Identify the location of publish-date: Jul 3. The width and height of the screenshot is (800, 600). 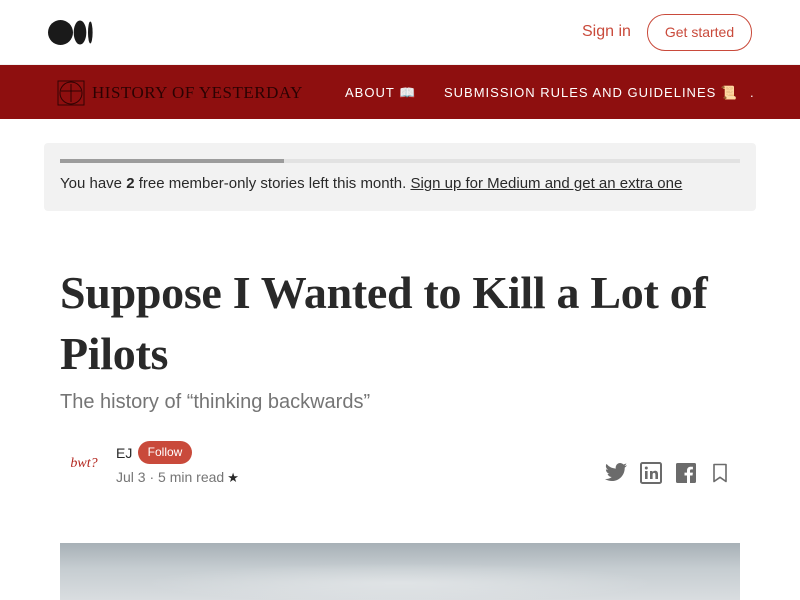
(131, 477).